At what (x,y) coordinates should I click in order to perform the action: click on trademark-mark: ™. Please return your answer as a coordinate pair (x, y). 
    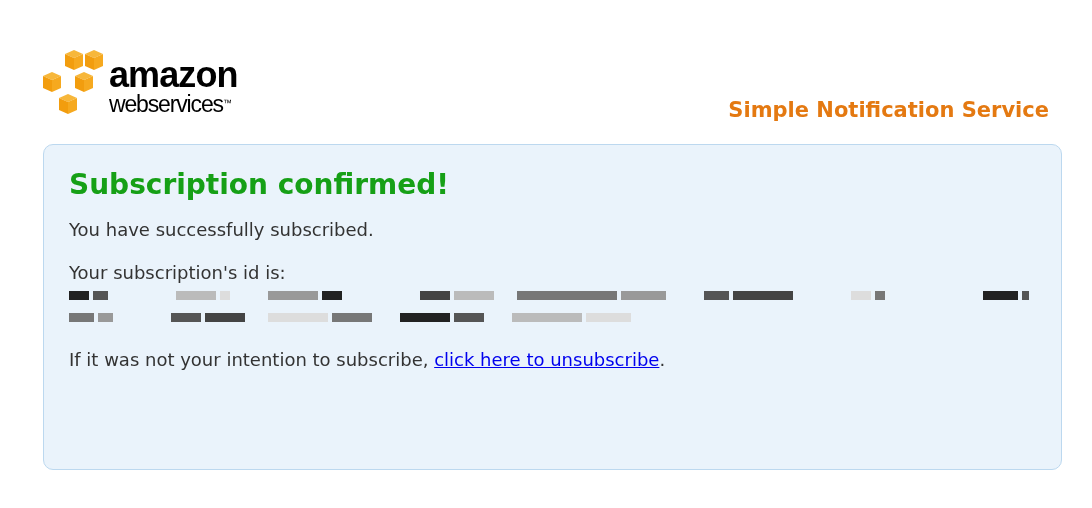
    Looking at the image, I should click on (227, 103).